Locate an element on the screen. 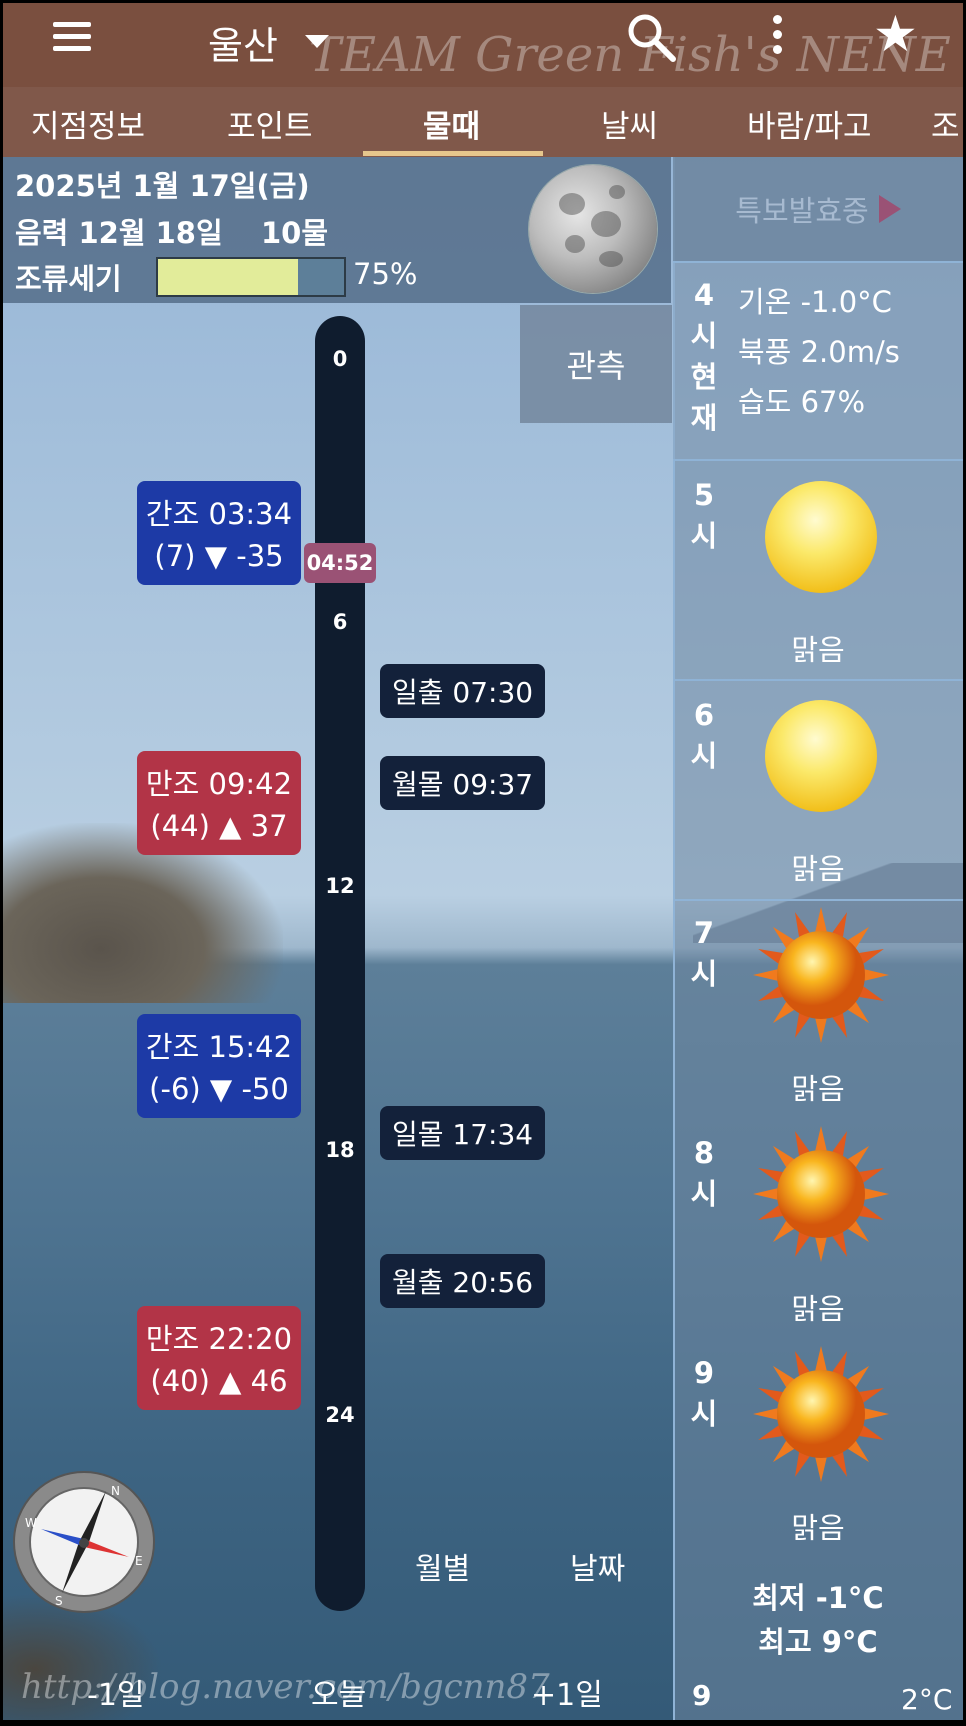  tab-weather: 날씨 is located at coordinates (629, 123).